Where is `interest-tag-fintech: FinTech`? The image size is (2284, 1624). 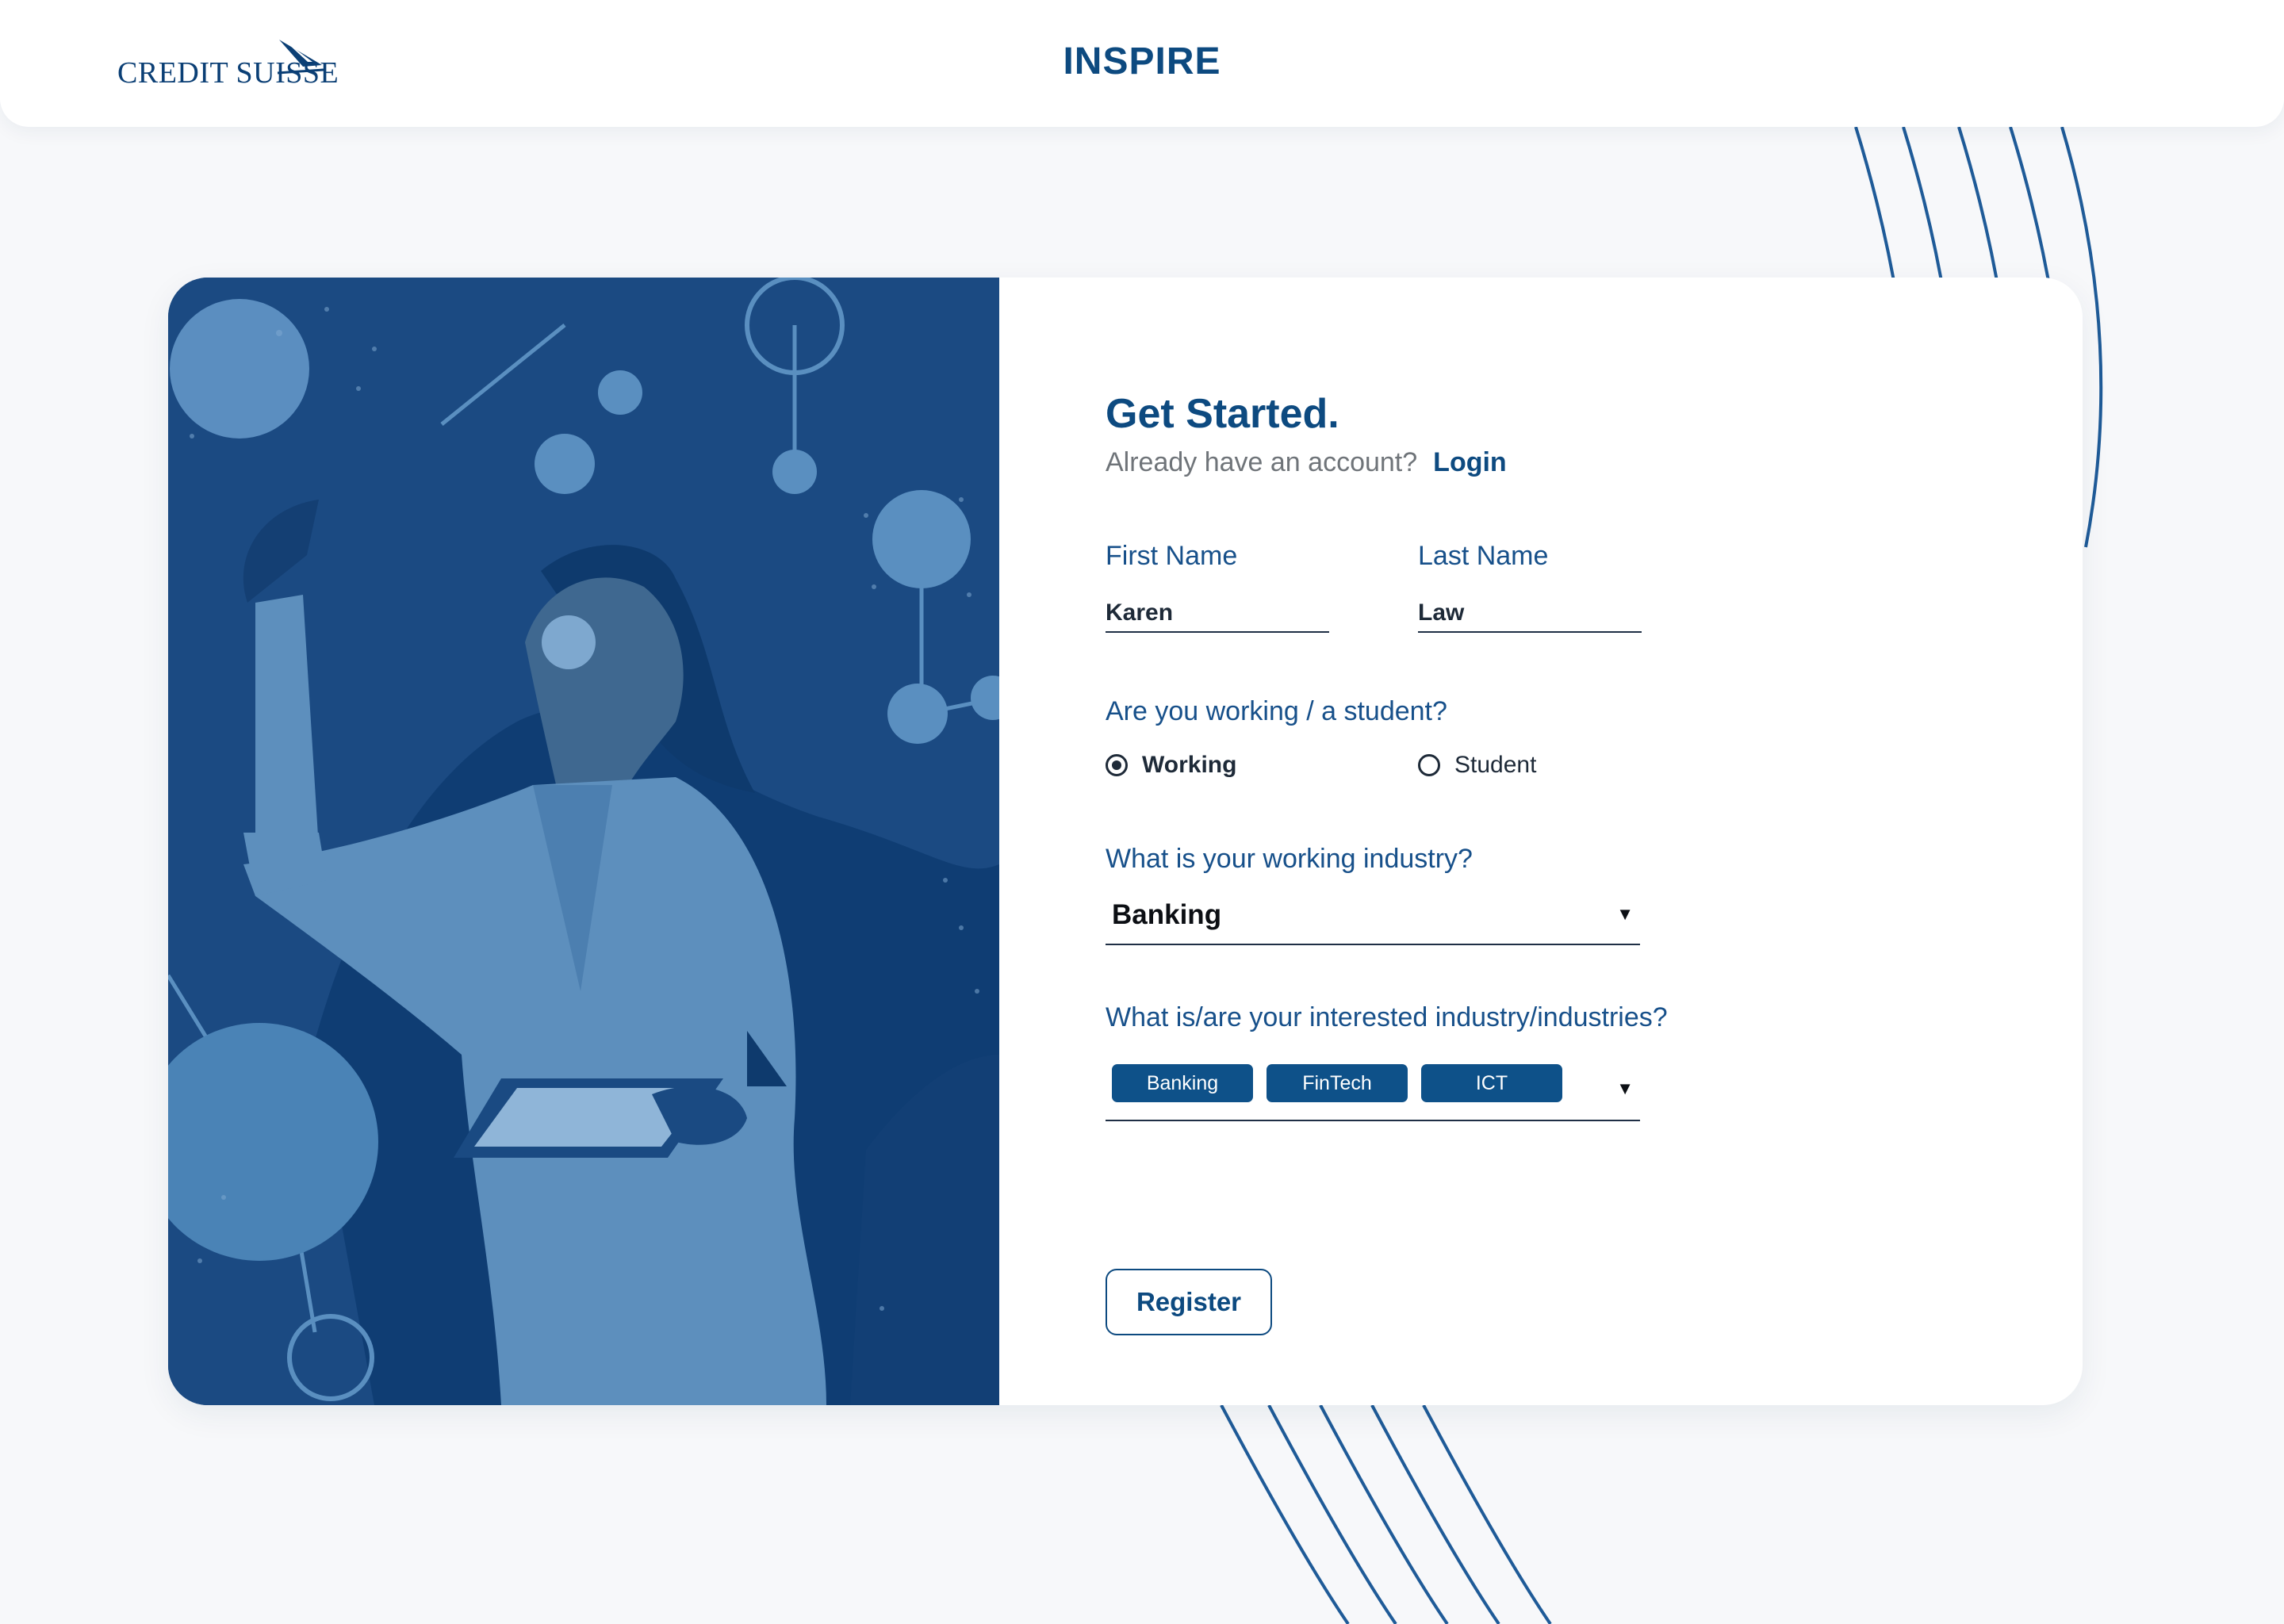 interest-tag-fintech: FinTech is located at coordinates (1337, 1083).